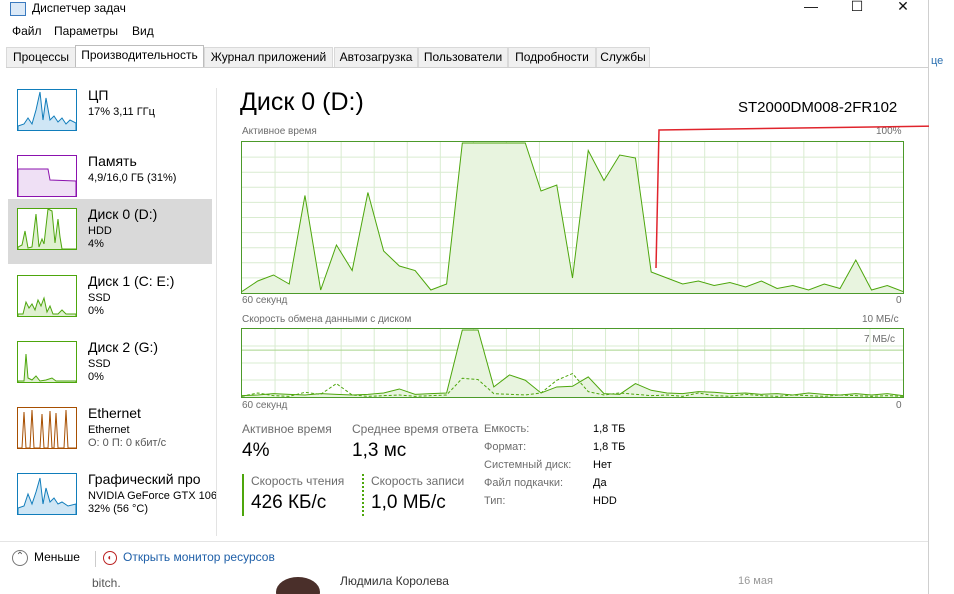  What do you see at coordinates (524, 483) in the screenshot?
I see `page-file-label: Файл подкачки:` at bounding box center [524, 483].